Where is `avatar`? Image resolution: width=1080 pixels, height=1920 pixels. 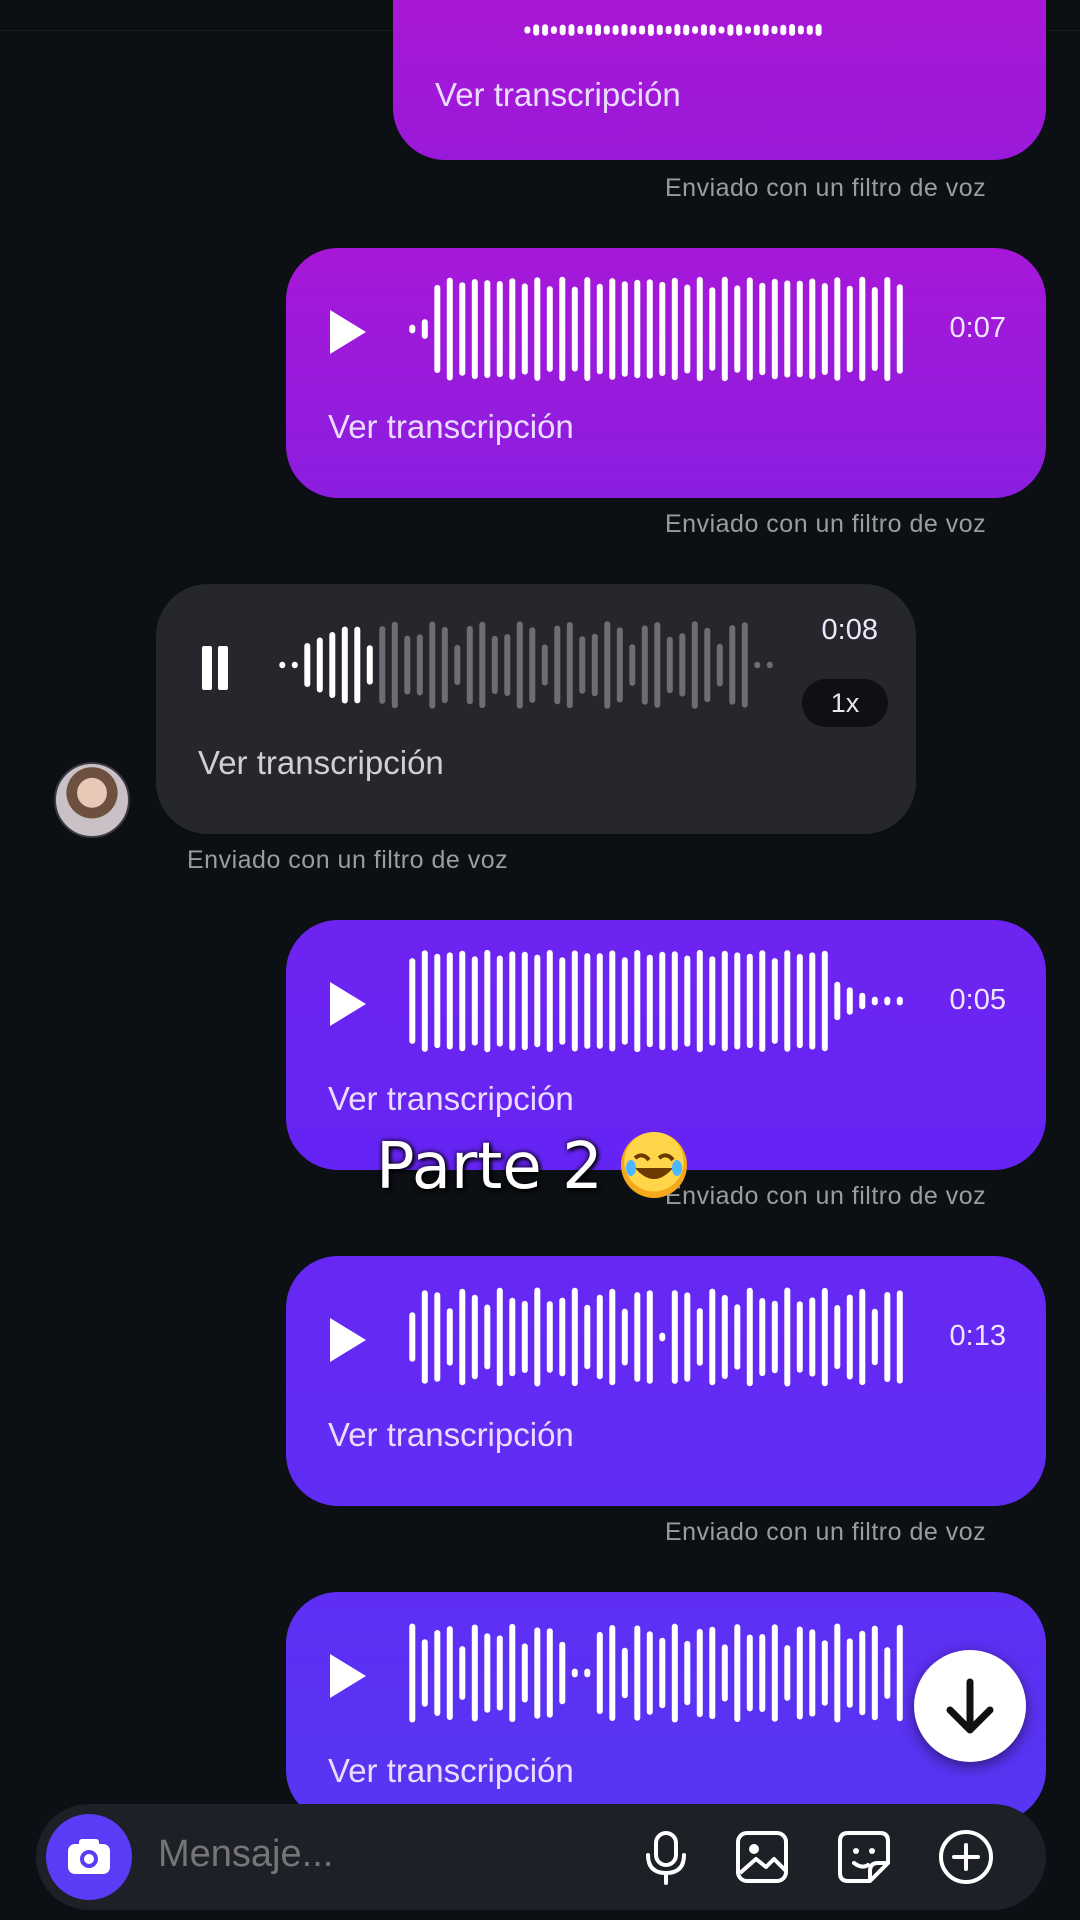 avatar is located at coordinates (92, 800).